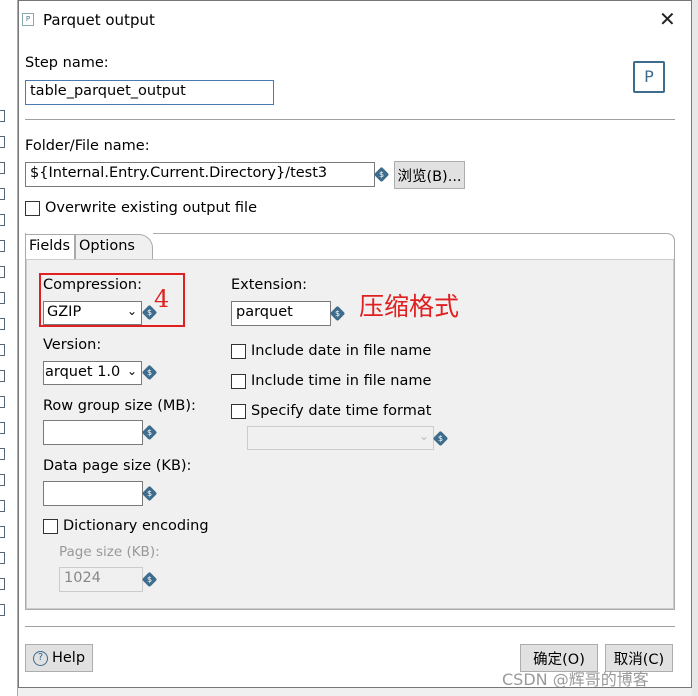 This screenshot has width=698, height=696. Describe the element at coordinates (99, 20) in the screenshot. I see `window-title: Parquet output` at that location.